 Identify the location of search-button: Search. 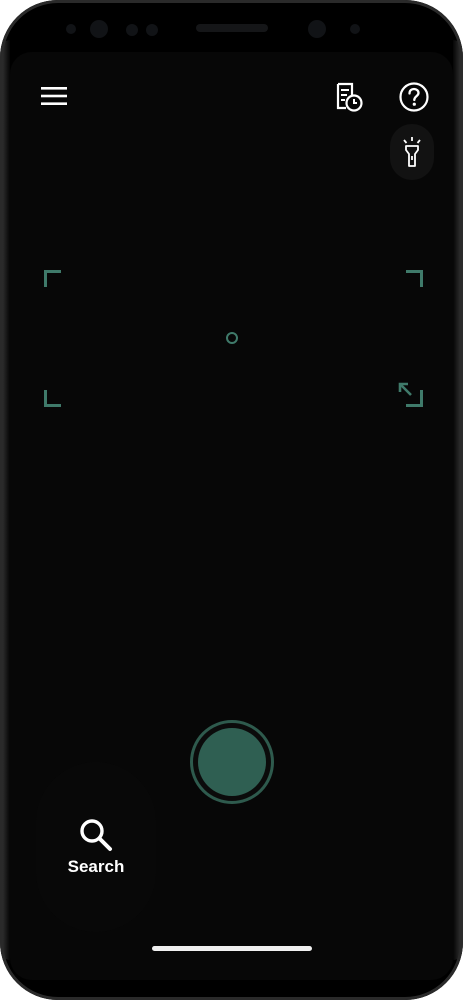
(96, 847).